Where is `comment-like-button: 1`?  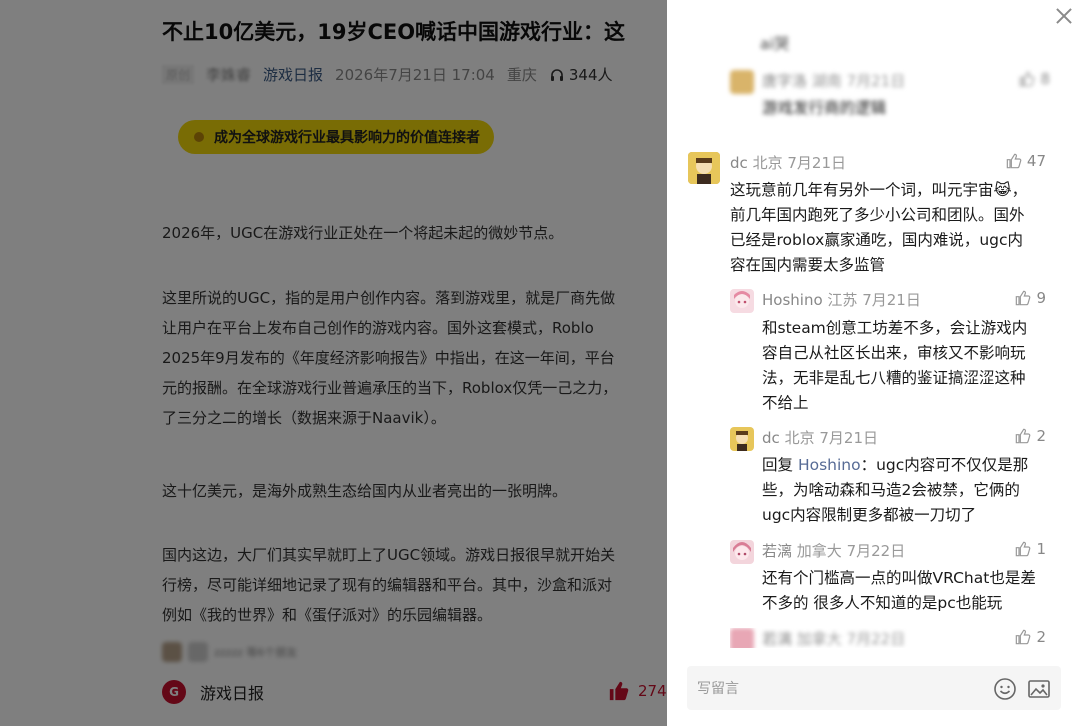
comment-like-button: 1 is located at coordinates (1030, 549).